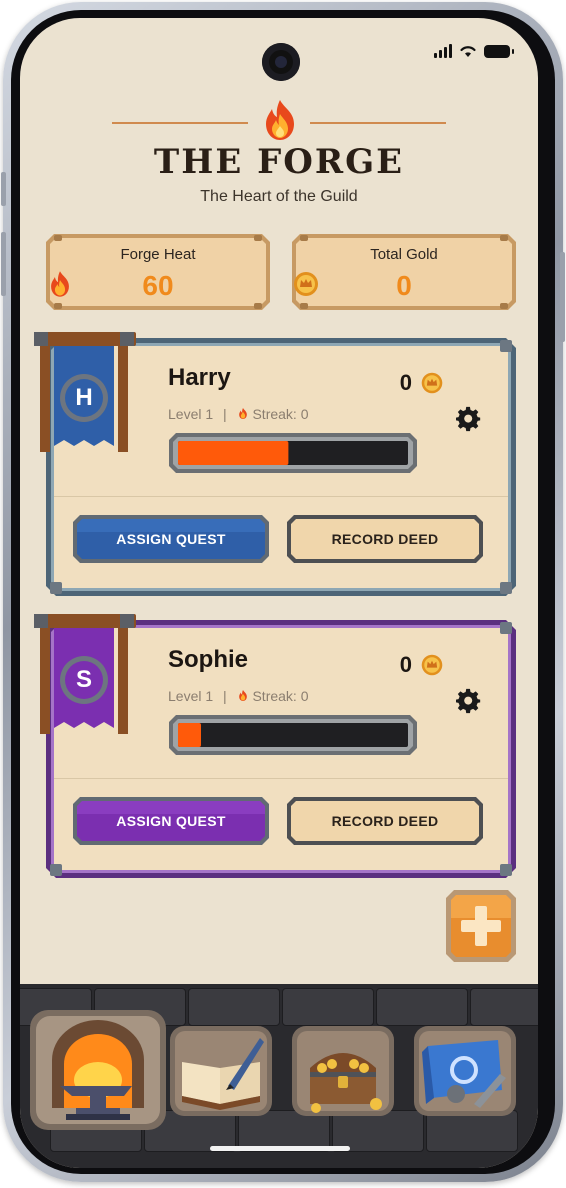 Image resolution: width=566 pixels, height=1188 pixels. I want to click on phone-power-button, so click(562, 297).